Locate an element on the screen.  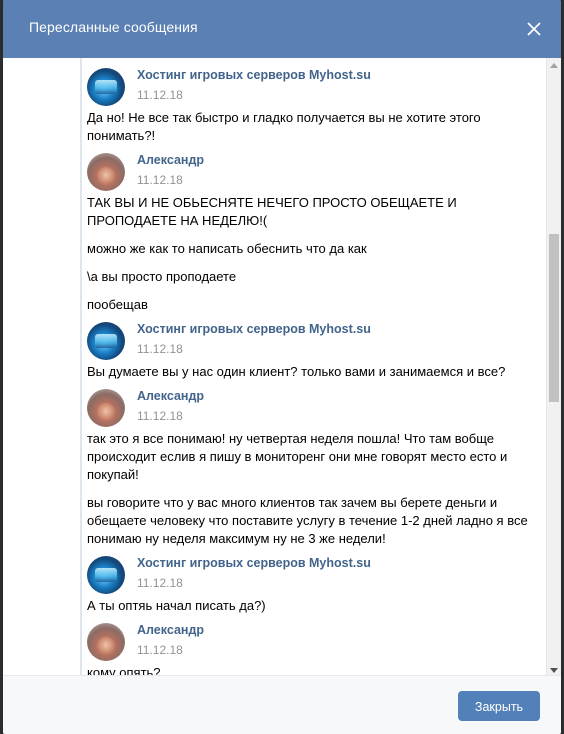
modal-header: Пересланные сообщения is located at coordinates (282, 29).